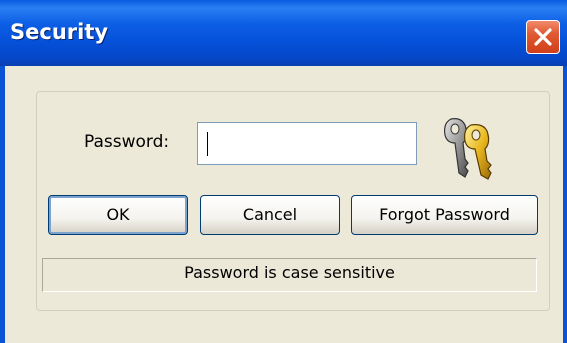  I want to click on window-title: Security, so click(59, 32).